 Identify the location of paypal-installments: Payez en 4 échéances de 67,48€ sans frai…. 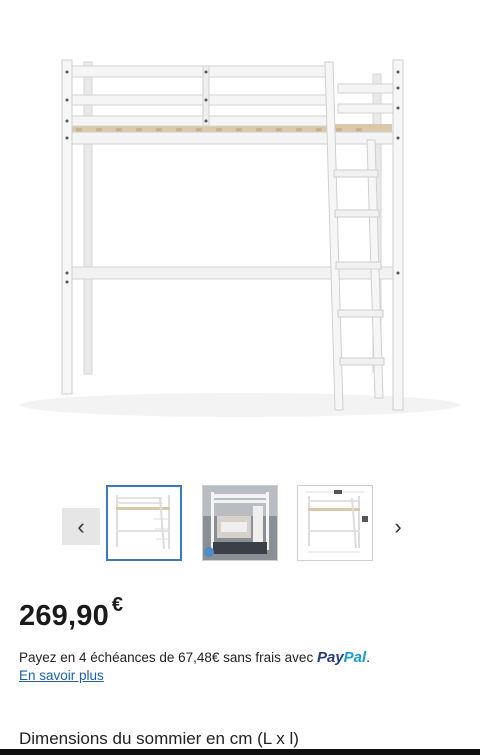
(194, 657).